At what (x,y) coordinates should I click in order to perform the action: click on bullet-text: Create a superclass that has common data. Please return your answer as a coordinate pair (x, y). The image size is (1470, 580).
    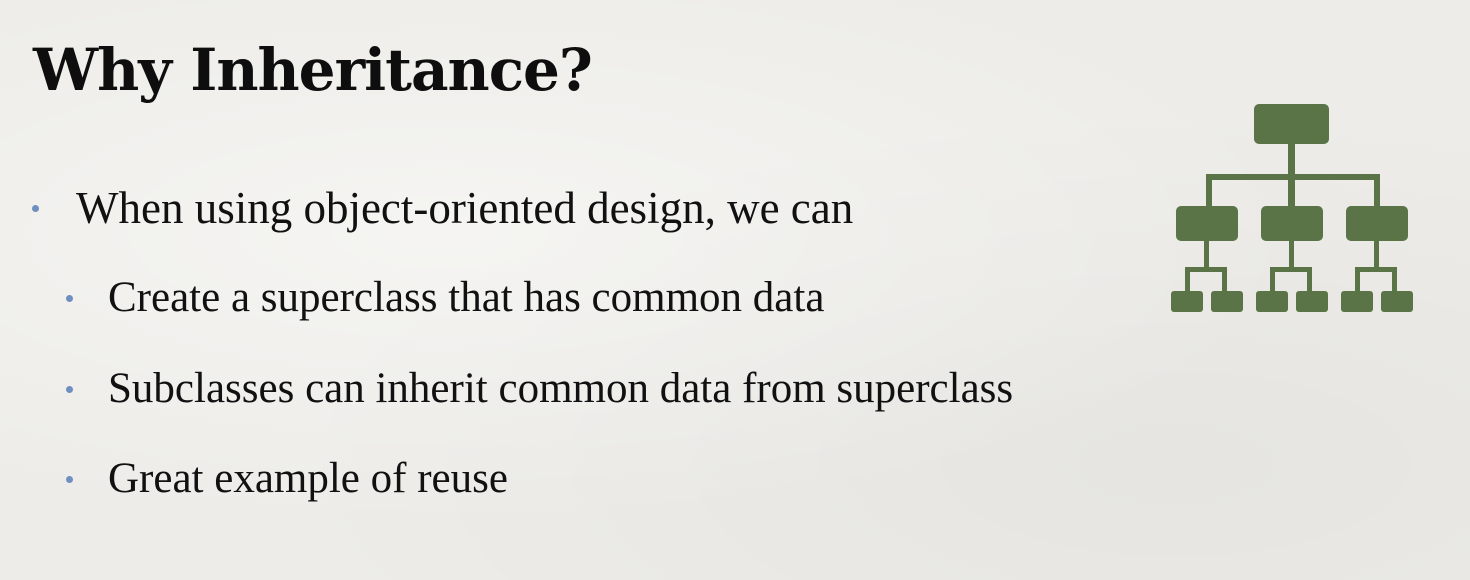
    Looking at the image, I should click on (466, 297).